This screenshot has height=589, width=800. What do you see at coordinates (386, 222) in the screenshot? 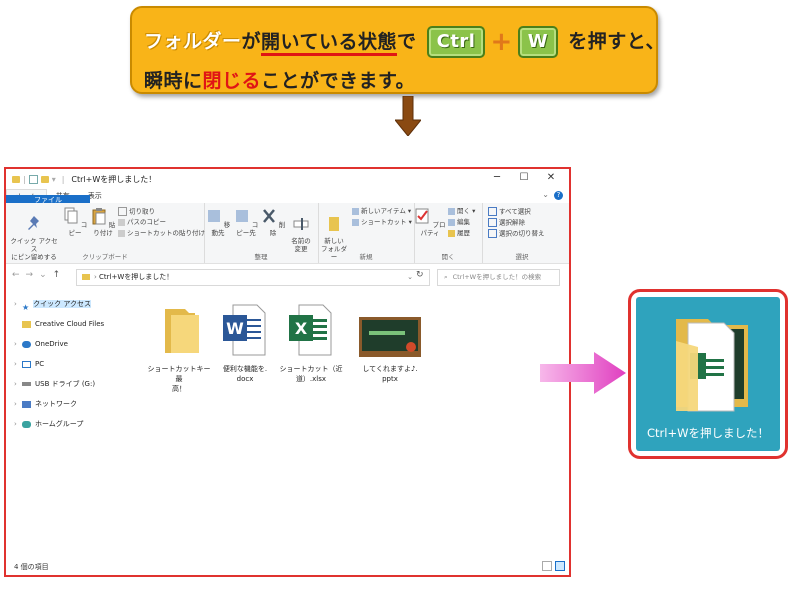
I see `shortcut-label: ショートカット ▾` at bounding box center [386, 222].